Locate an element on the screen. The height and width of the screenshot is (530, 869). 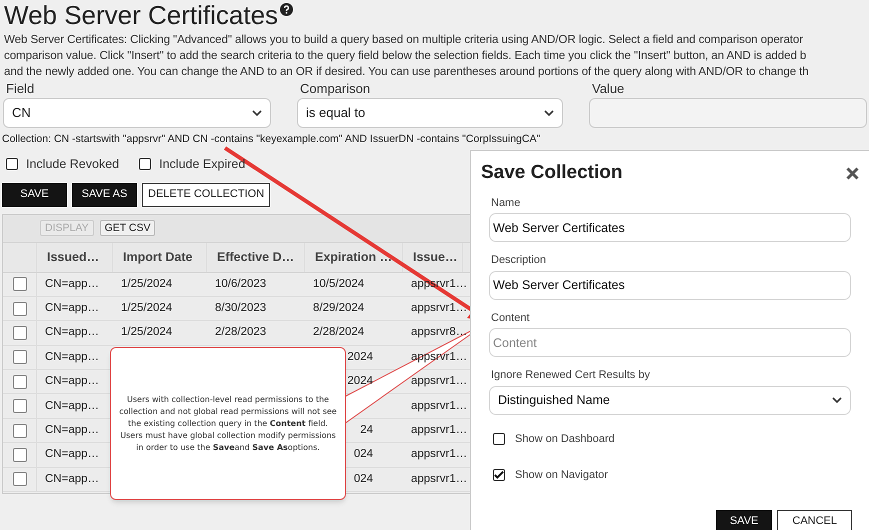
toolbar-button: GET CSV is located at coordinates (128, 228).